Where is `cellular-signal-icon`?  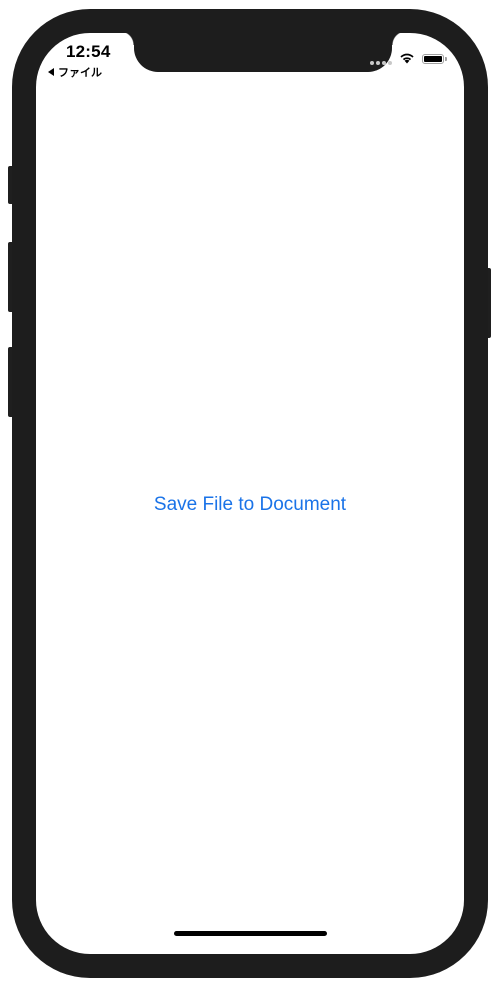
cellular-signal-icon is located at coordinates (381, 63).